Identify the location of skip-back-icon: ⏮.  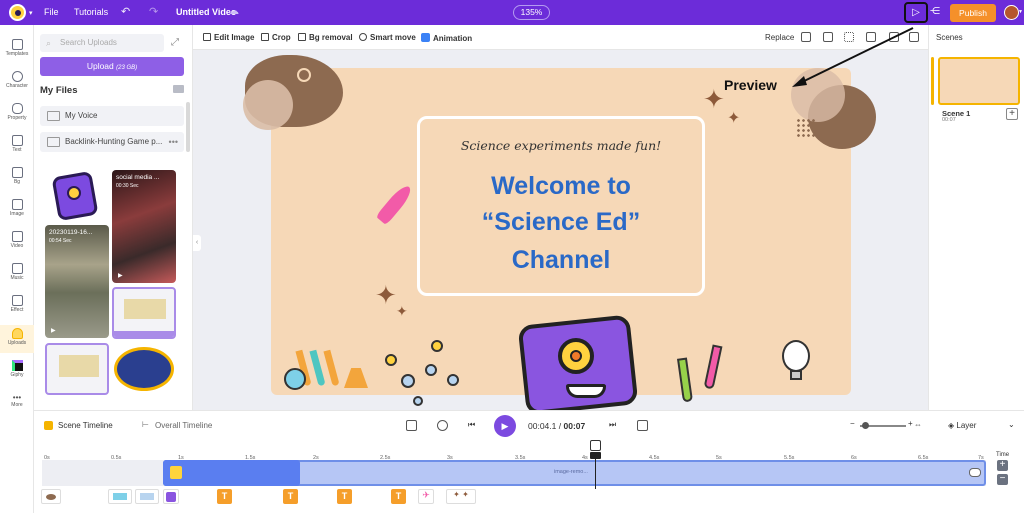
(471, 425).